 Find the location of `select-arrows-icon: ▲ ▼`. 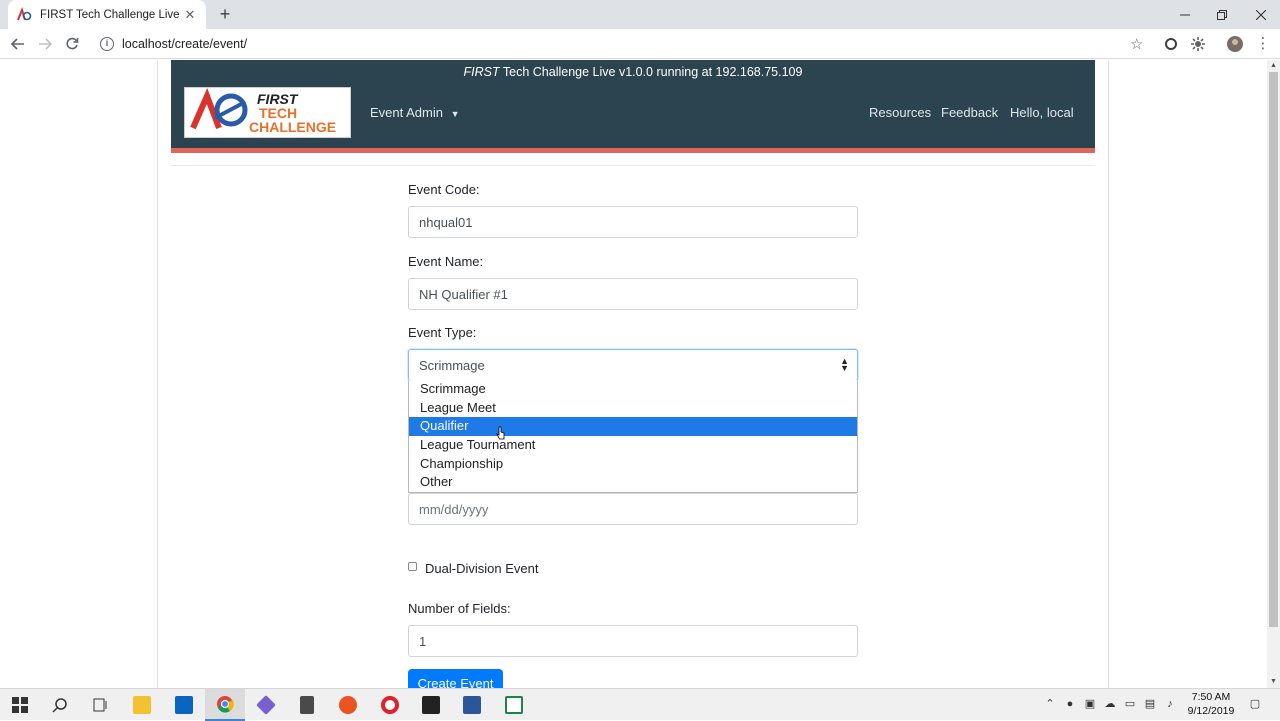

select-arrows-icon: ▲ ▼ is located at coordinates (844, 364).